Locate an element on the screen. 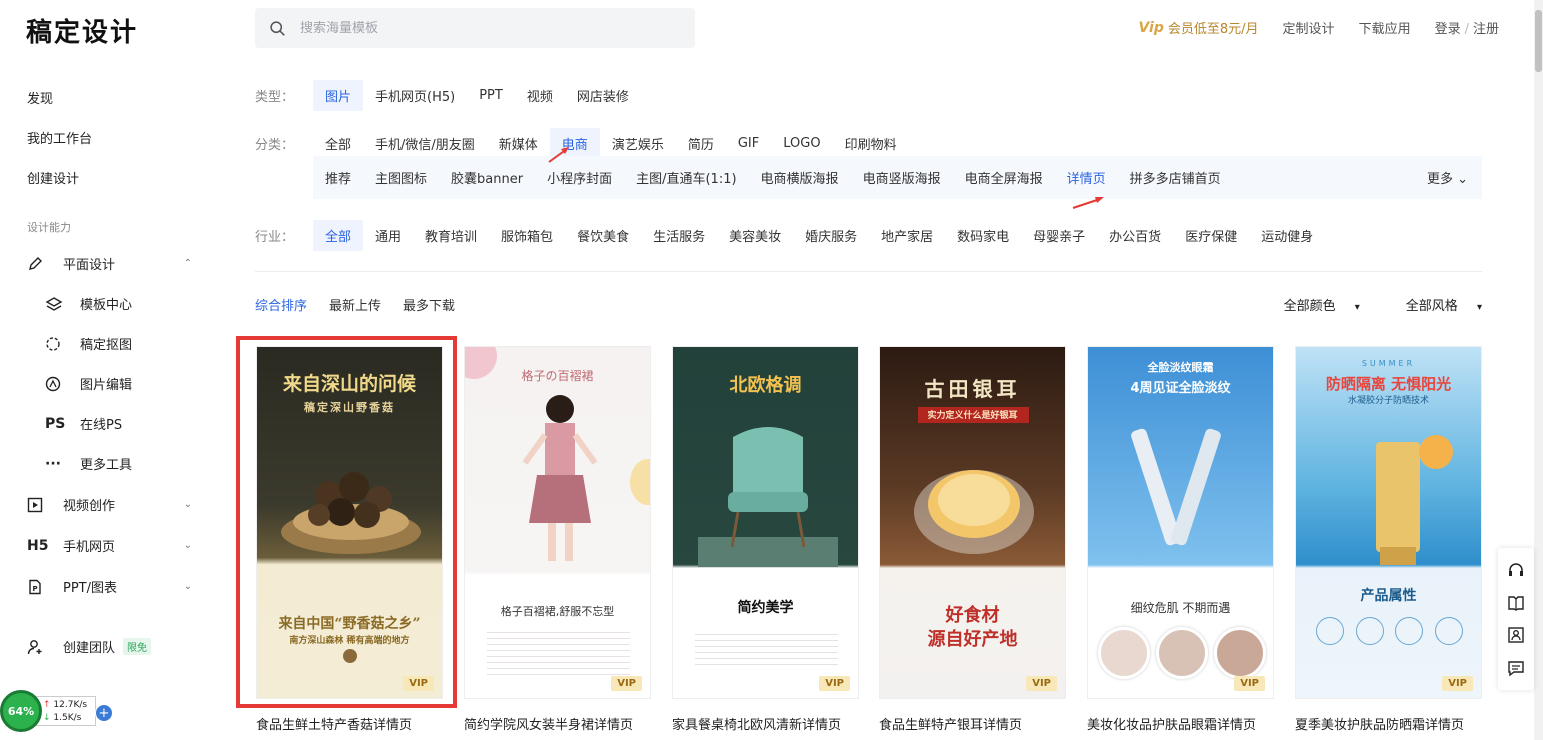 This screenshot has width=1543, height=740. sidebar-item-create: 创建设计 is located at coordinates (53, 177).